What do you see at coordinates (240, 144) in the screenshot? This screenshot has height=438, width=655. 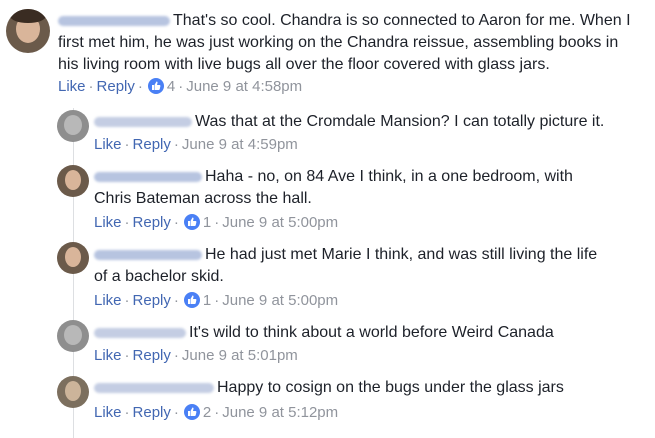 I see `timestamp: June 9 at 4:59pm` at bounding box center [240, 144].